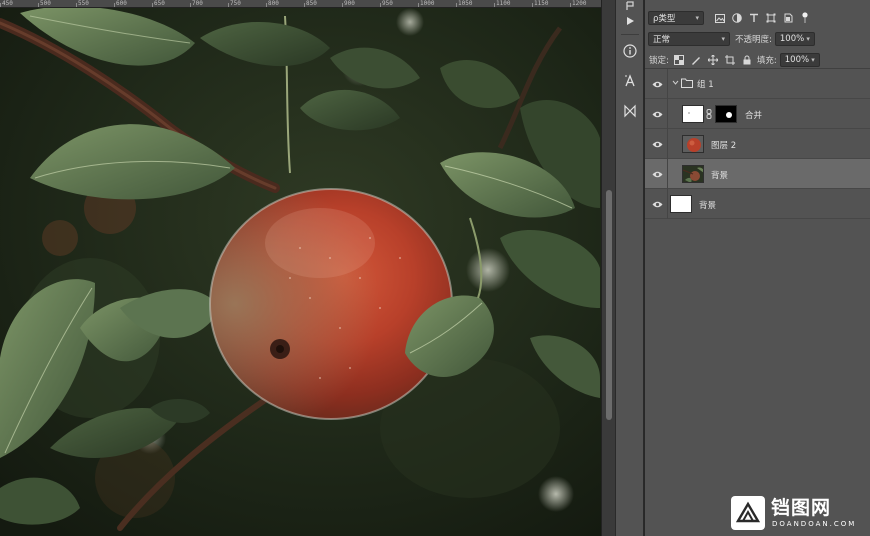 This screenshot has height=536, width=870. I want to click on lock-artboard-icon, so click(730, 60).